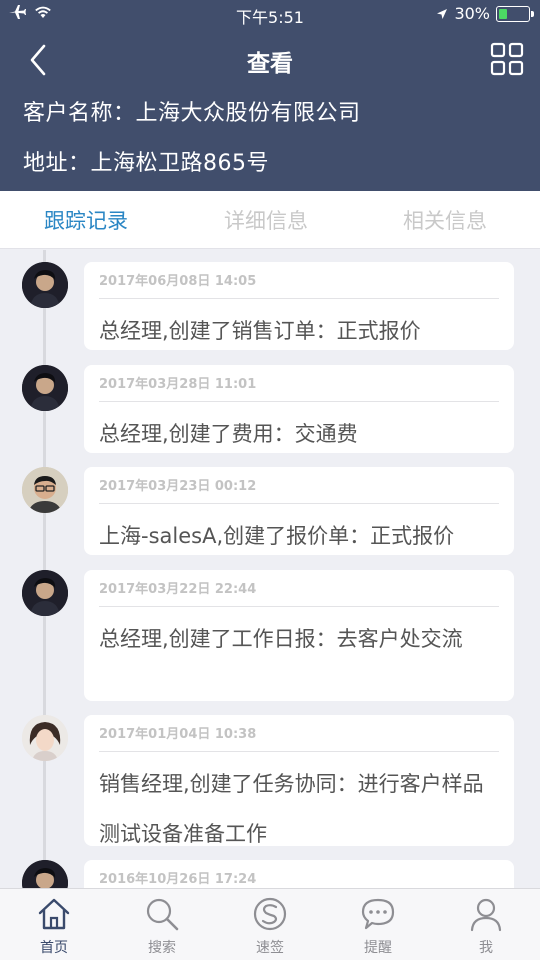  I want to click on customer-address: 地址：上海松卫路865号, so click(146, 163).